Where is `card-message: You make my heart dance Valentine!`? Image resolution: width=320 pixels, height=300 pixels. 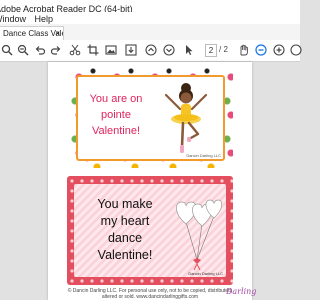 card-message: You make my heart dance Valentine! is located at coordinates (125, 230).